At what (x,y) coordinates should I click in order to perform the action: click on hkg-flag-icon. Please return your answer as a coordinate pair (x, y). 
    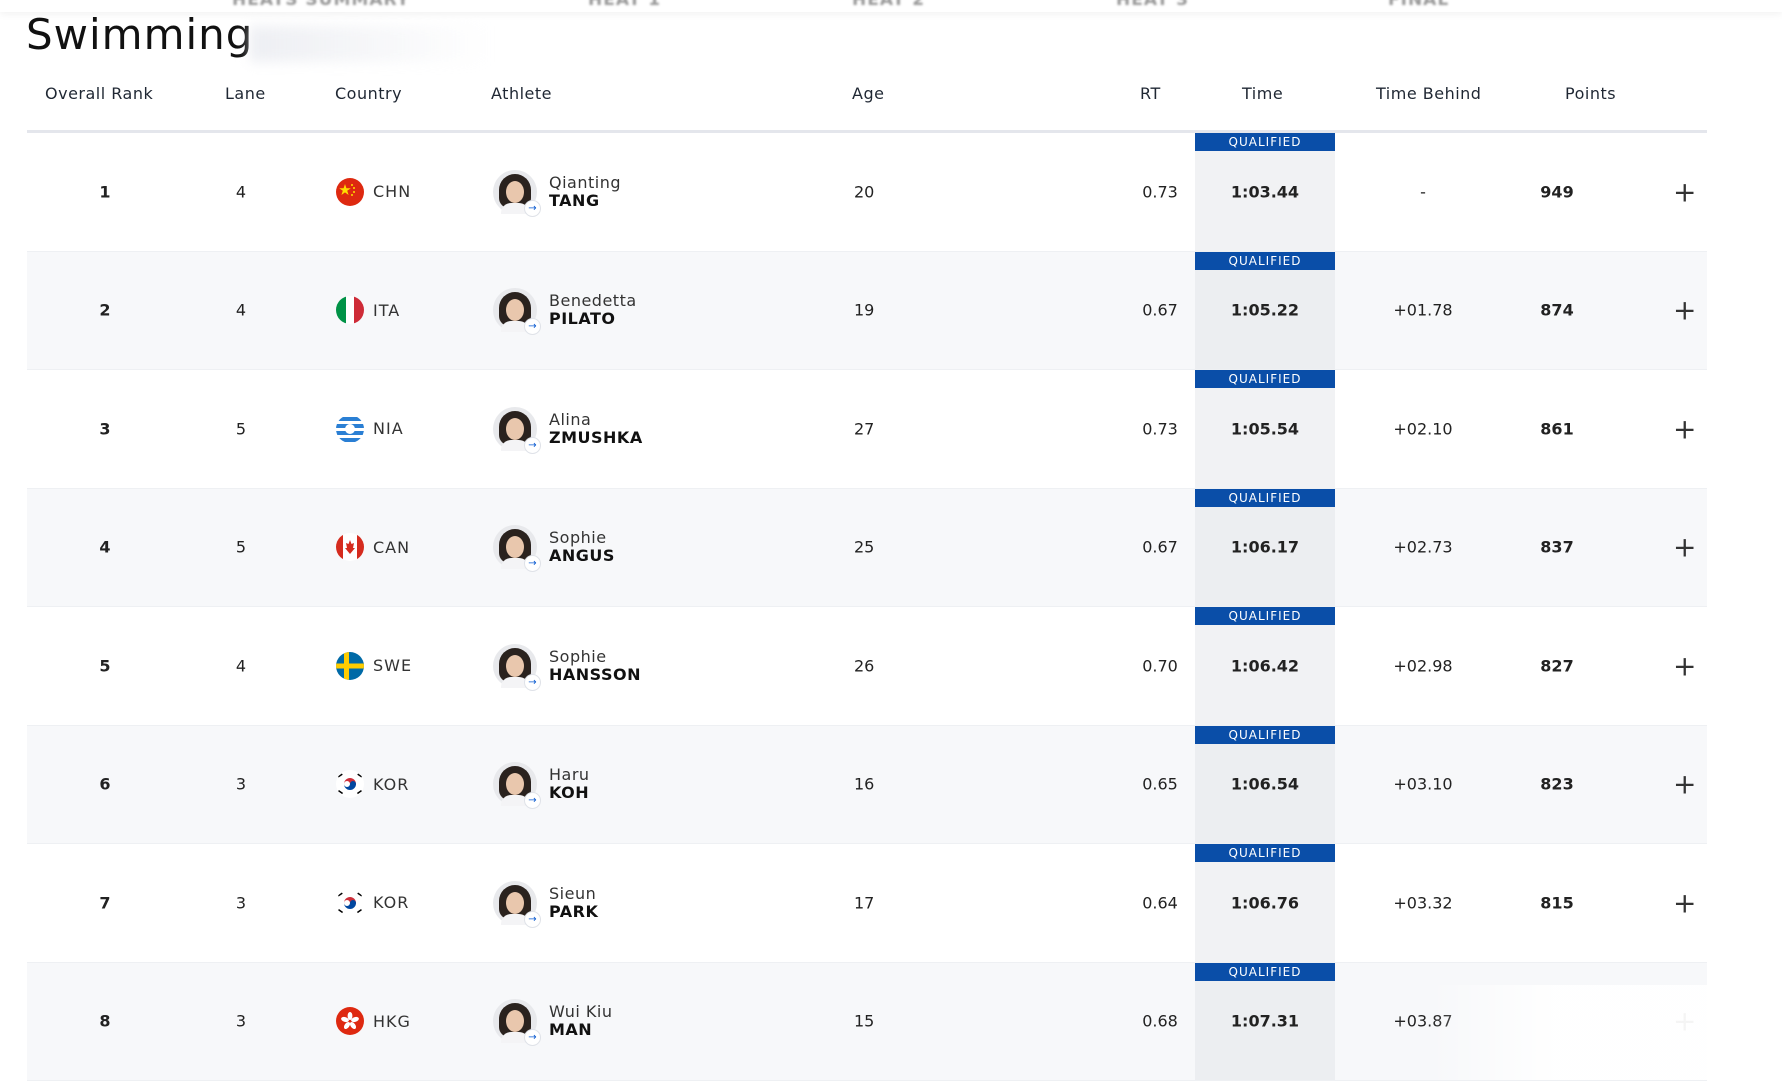
    Looking at the image, I should click on (350, 1021).